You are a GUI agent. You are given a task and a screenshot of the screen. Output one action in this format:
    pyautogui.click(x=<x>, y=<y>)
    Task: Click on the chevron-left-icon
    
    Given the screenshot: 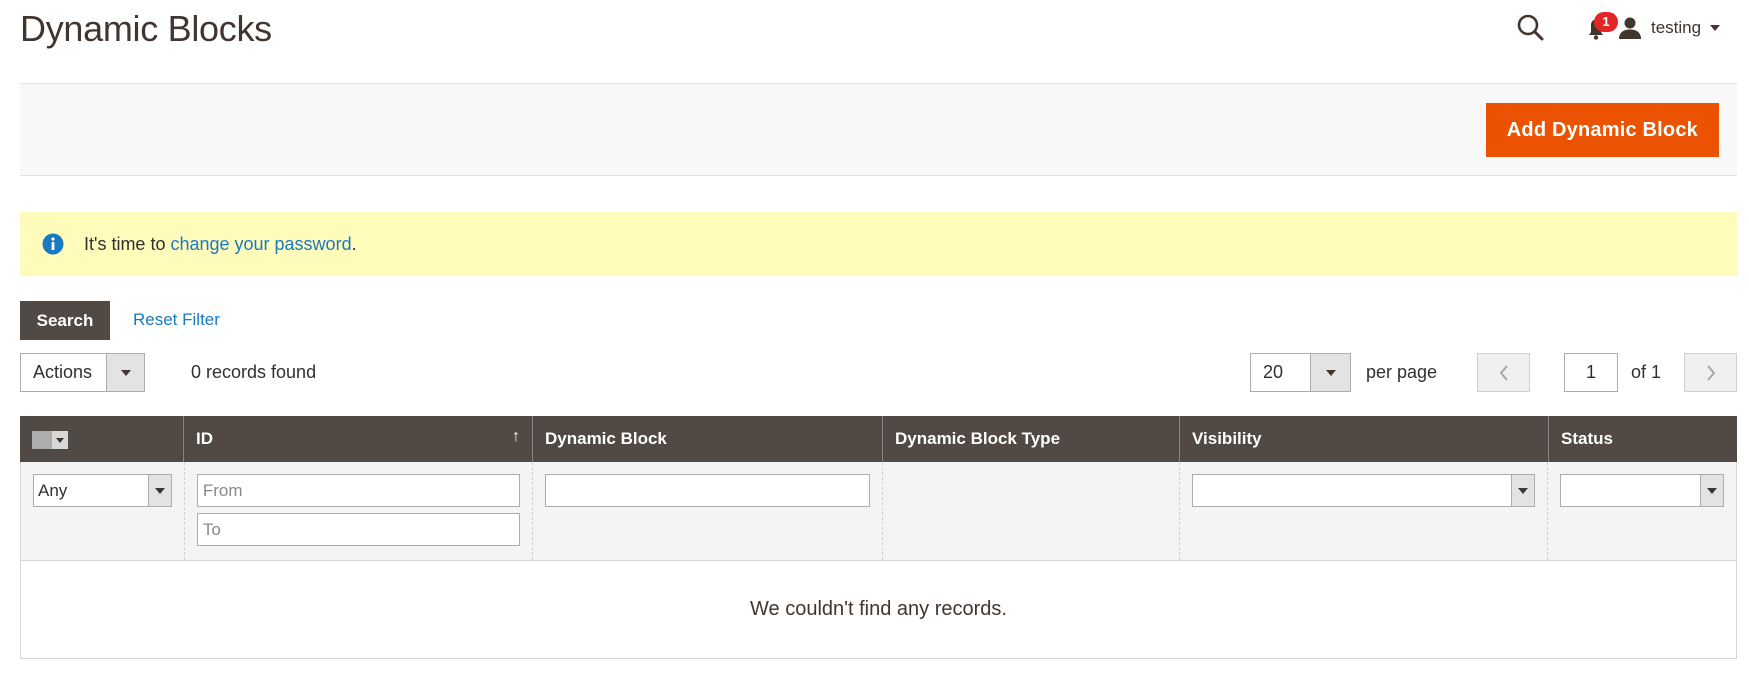 What is the action you would take?
    pyautogui.click(x=1503, y=373)
    